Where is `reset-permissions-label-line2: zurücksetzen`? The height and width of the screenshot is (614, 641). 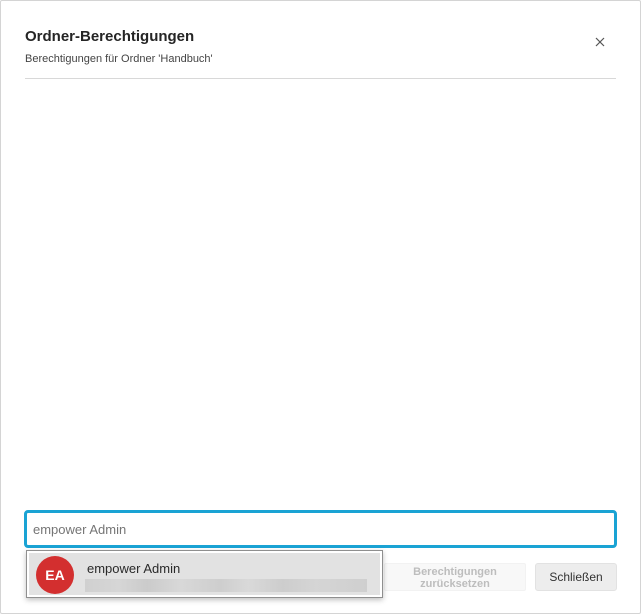
reset-permissions-label-line2: zurücksetzen is located at coordinates (455, 584).